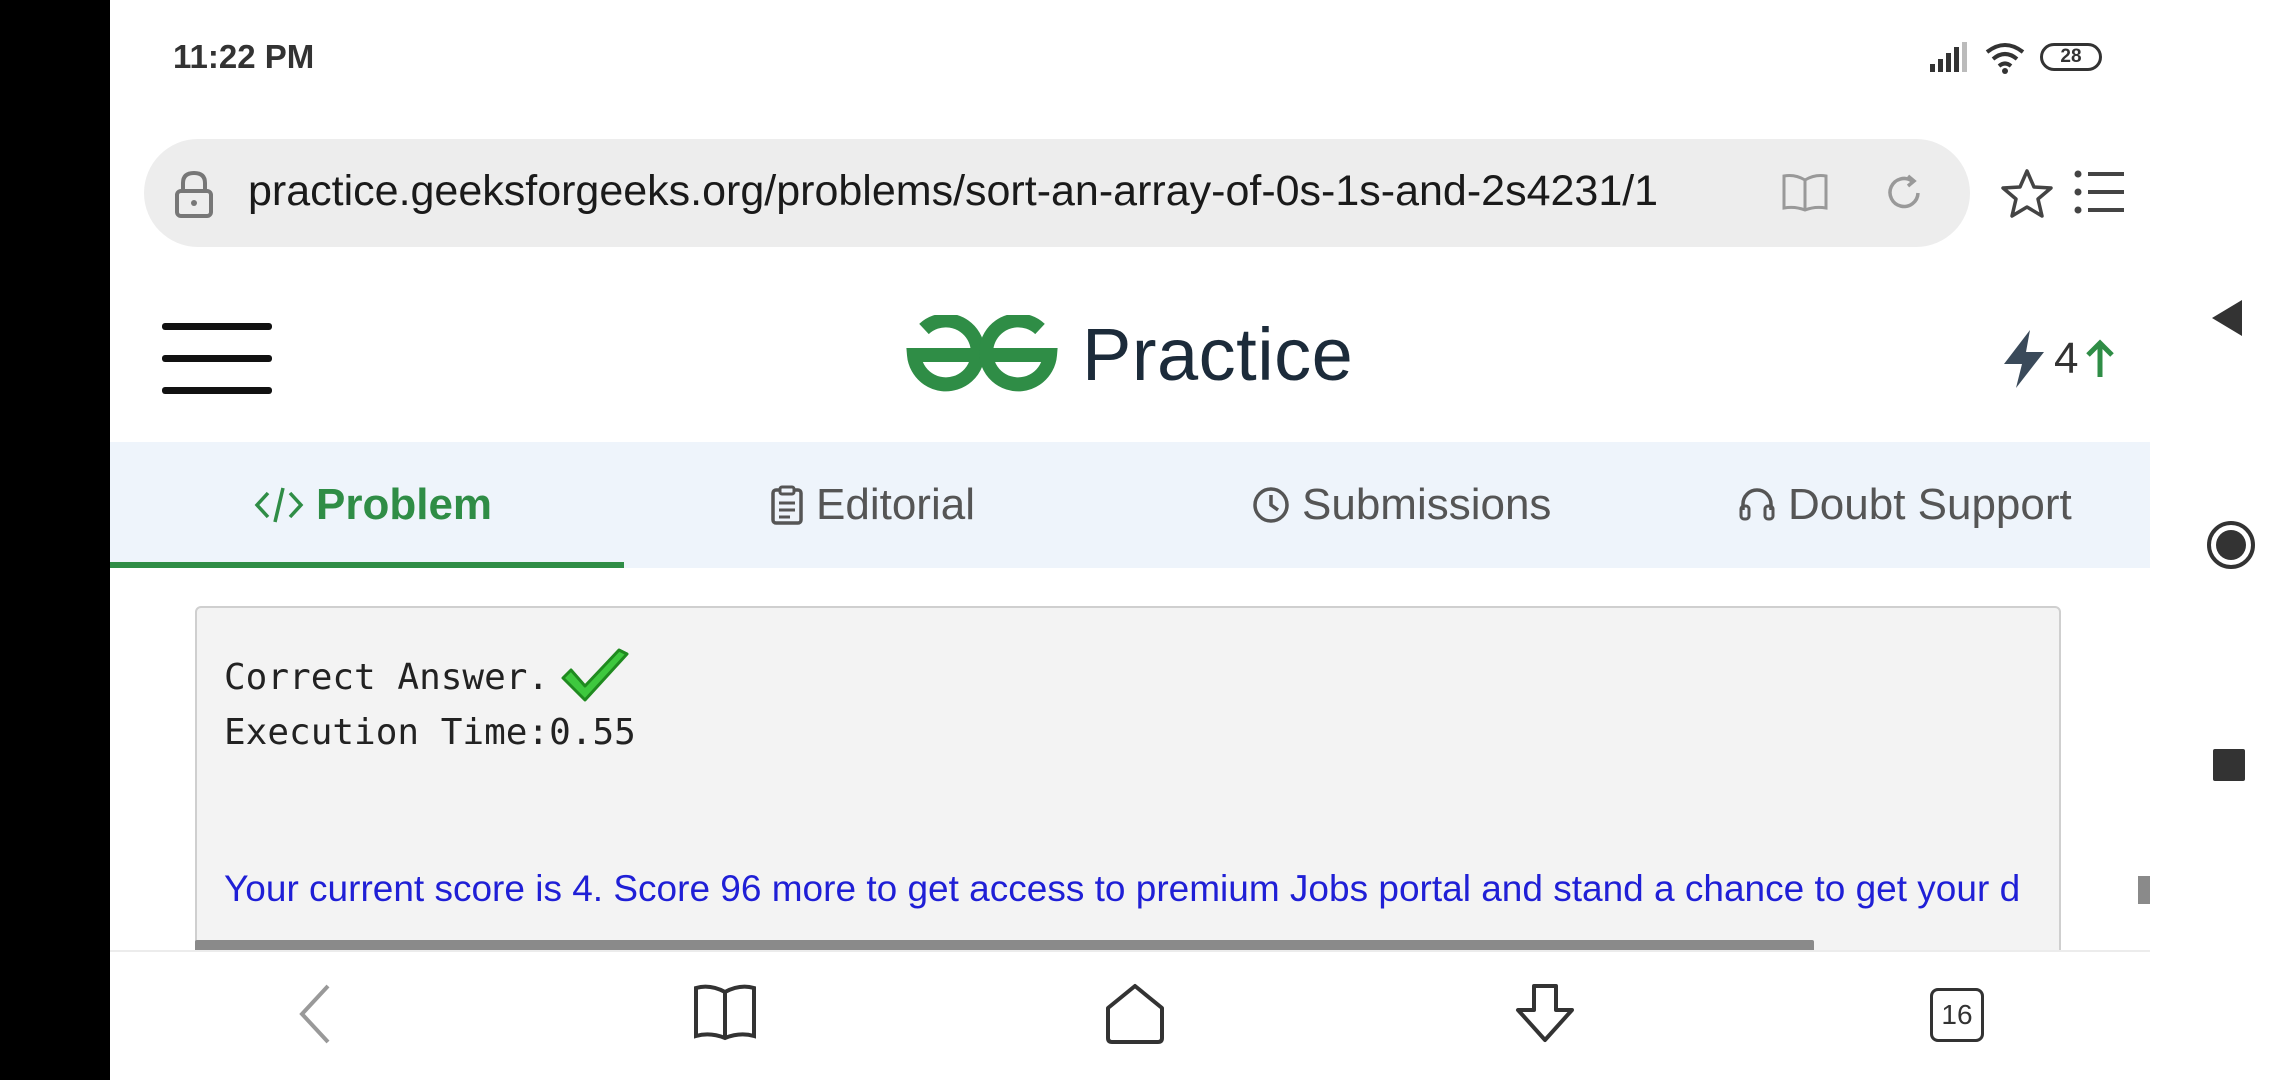 The width and height of the screenshot is (2280, 1080). What do you see at coordinates (1135, 1014) in the screenshot?
I see `home-icon` at bounding box center [1135, 1014].